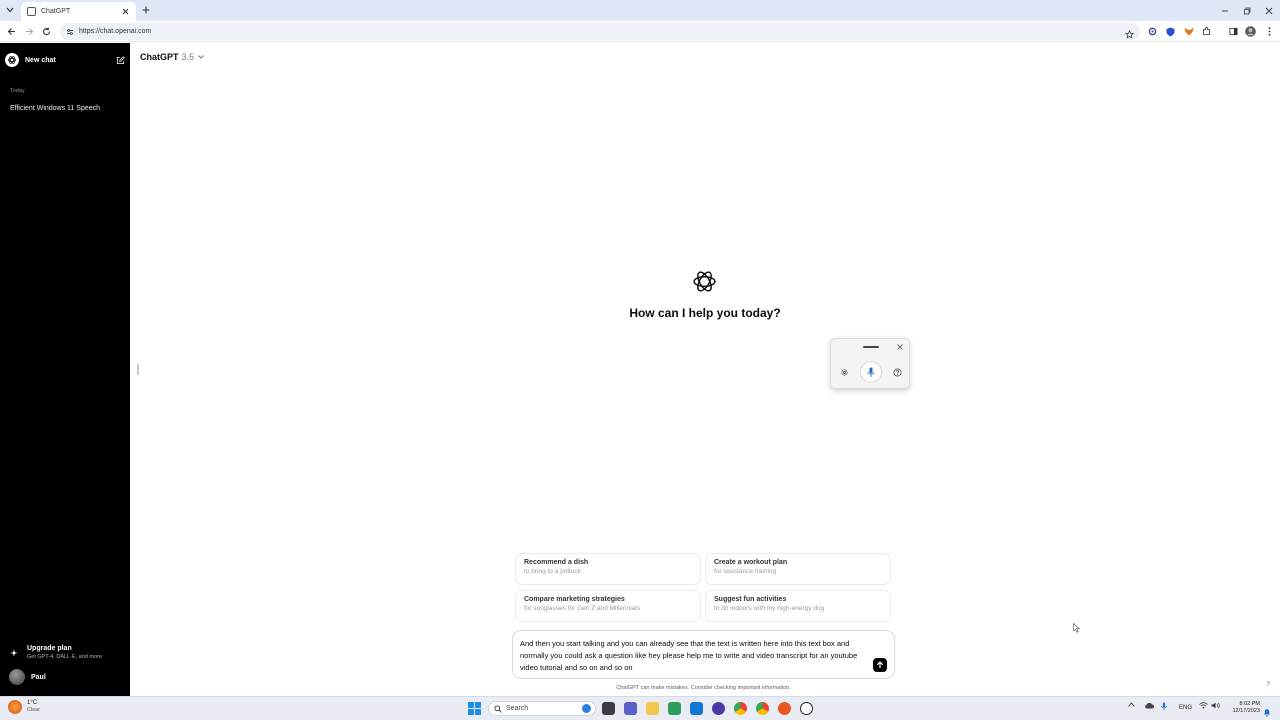 The width and height of the screenshot is (1280, 720). I want to click on firefox-icon, so click(784, 708).